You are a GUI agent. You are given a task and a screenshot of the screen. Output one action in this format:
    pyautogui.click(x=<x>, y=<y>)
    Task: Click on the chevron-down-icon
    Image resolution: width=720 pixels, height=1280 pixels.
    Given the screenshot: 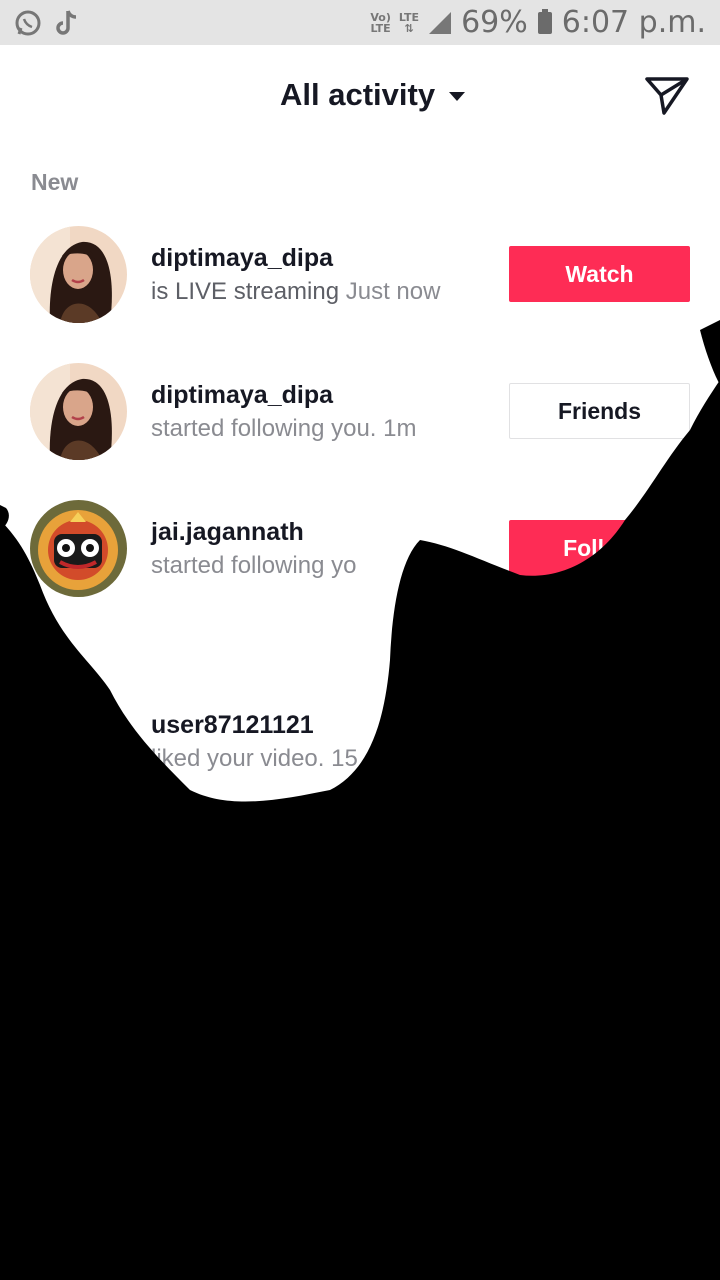 What is the action you would take?
    pyautogui.click(x=457, y=96)
    